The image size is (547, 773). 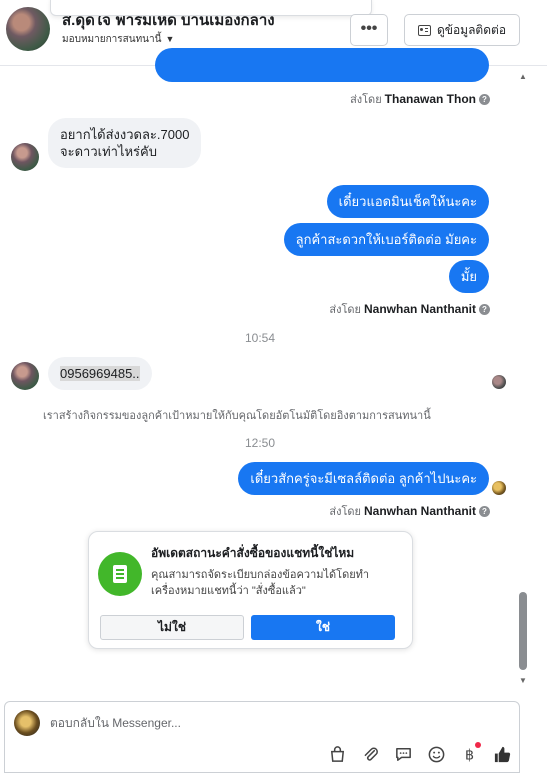 What do you see at coordinates (125, 134) in the screenshot?
I see `message-text-line: อยากได้ส่งงวดละ.7000` at bounding box center [125, 134].